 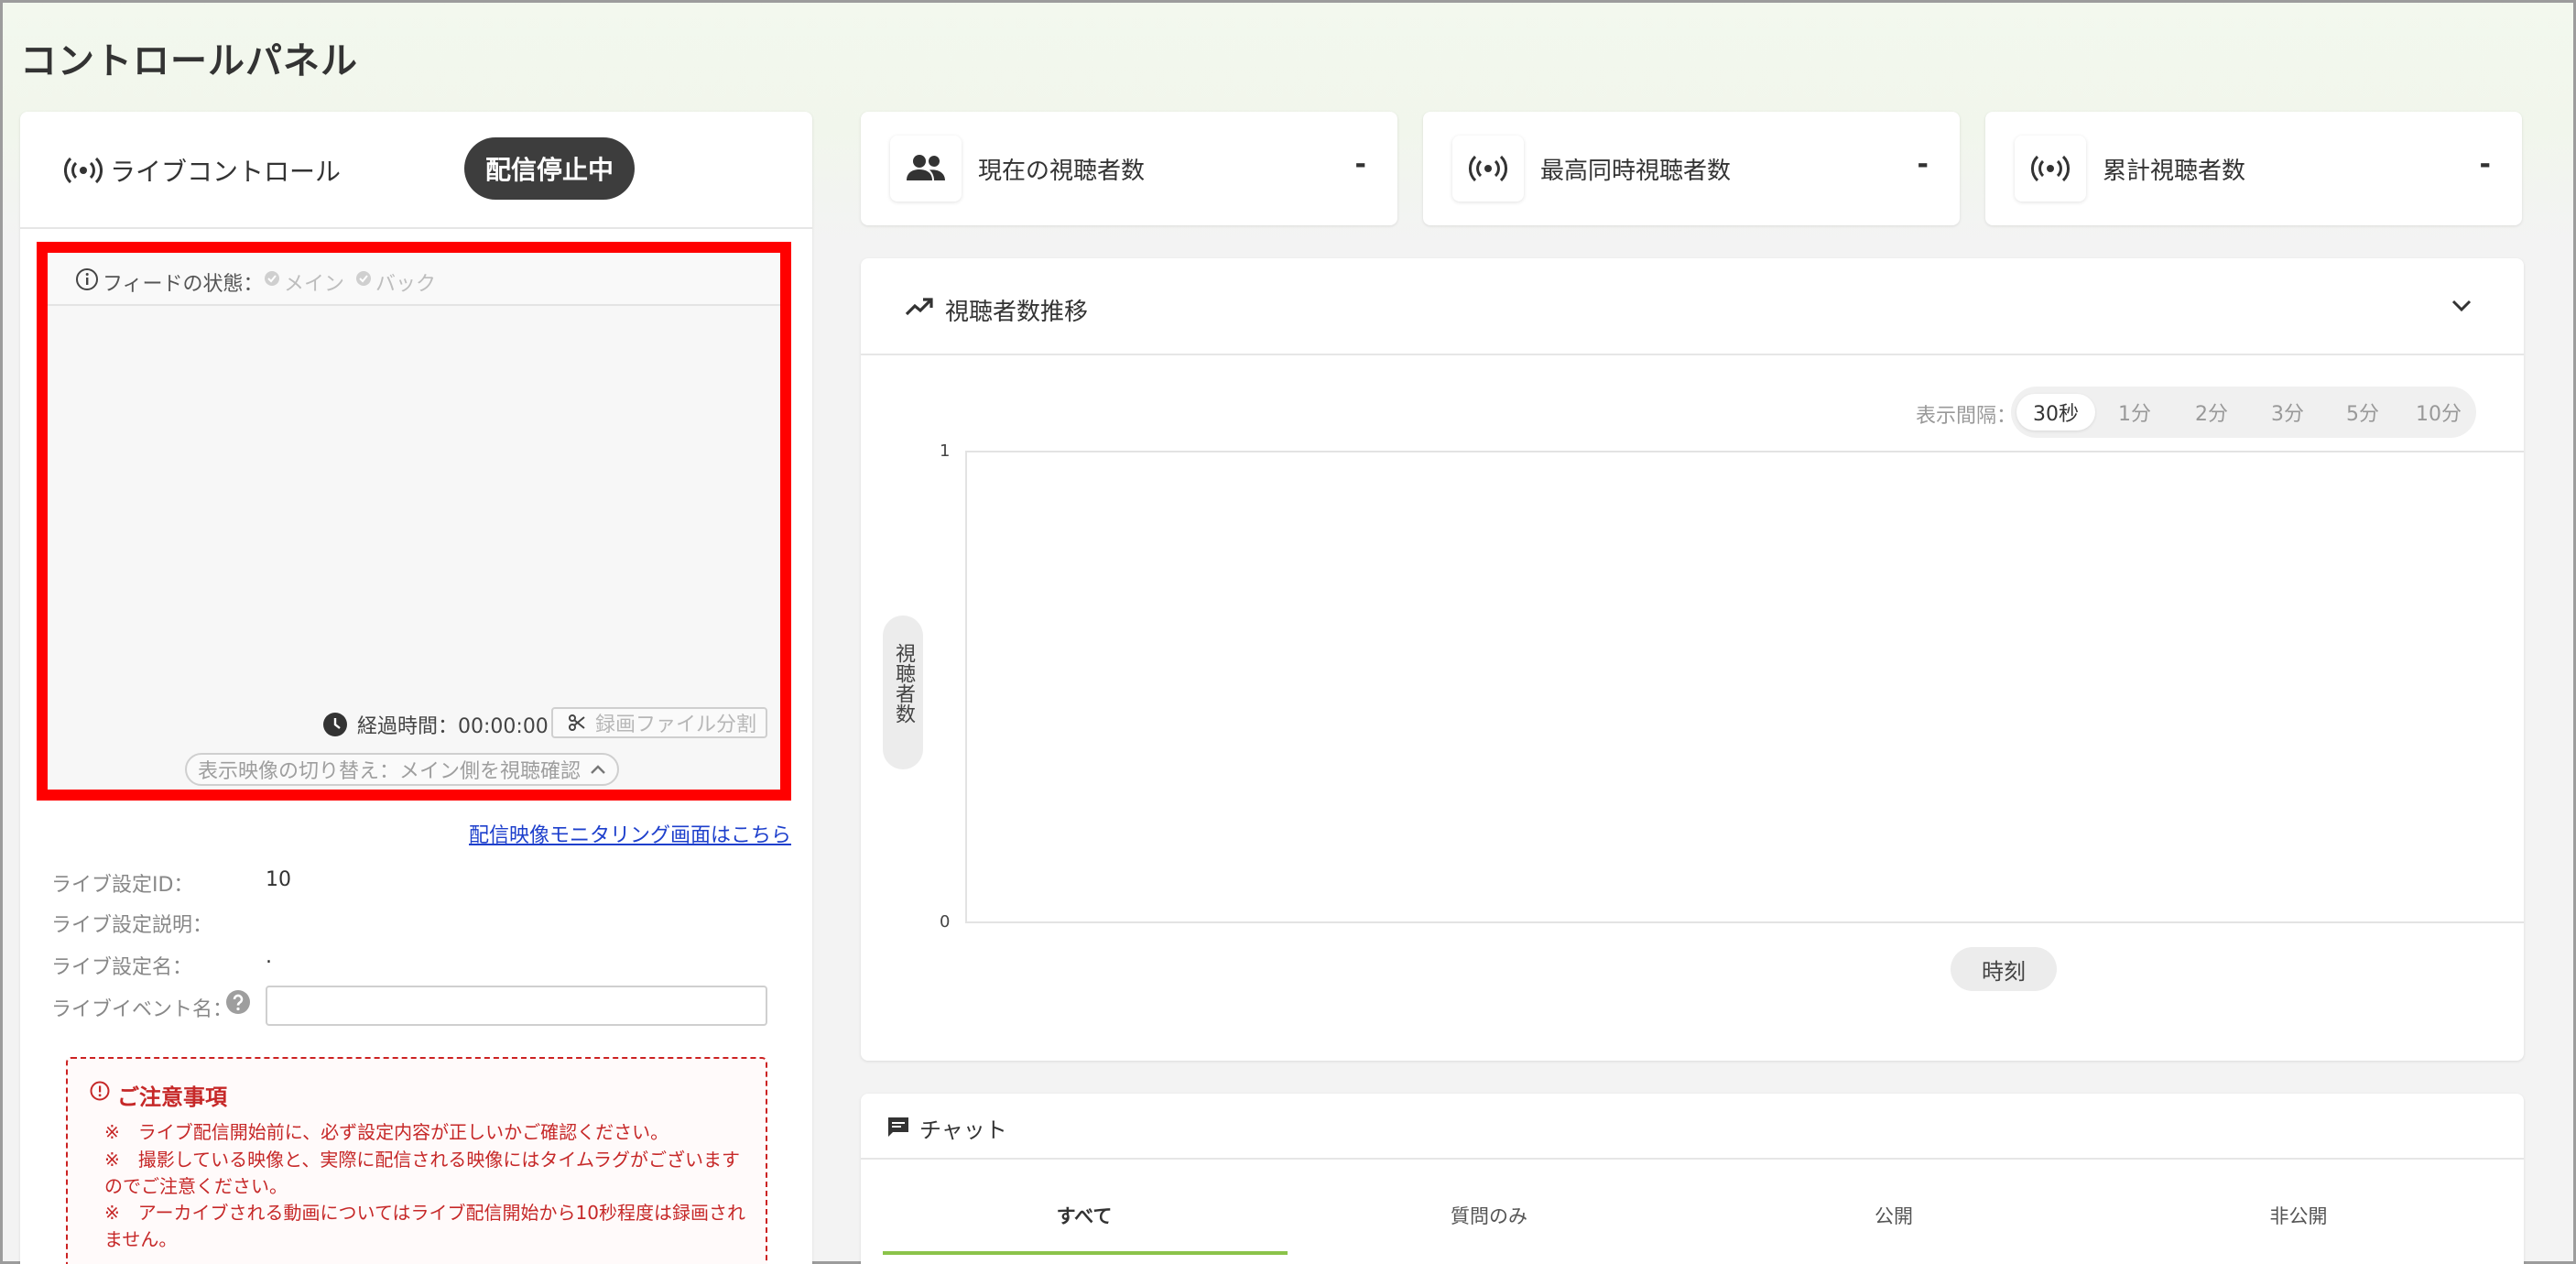 What do you see at coordinates (335, 724) in the screenshot?
I see `clock-icon` at bounding box center [335, 724].